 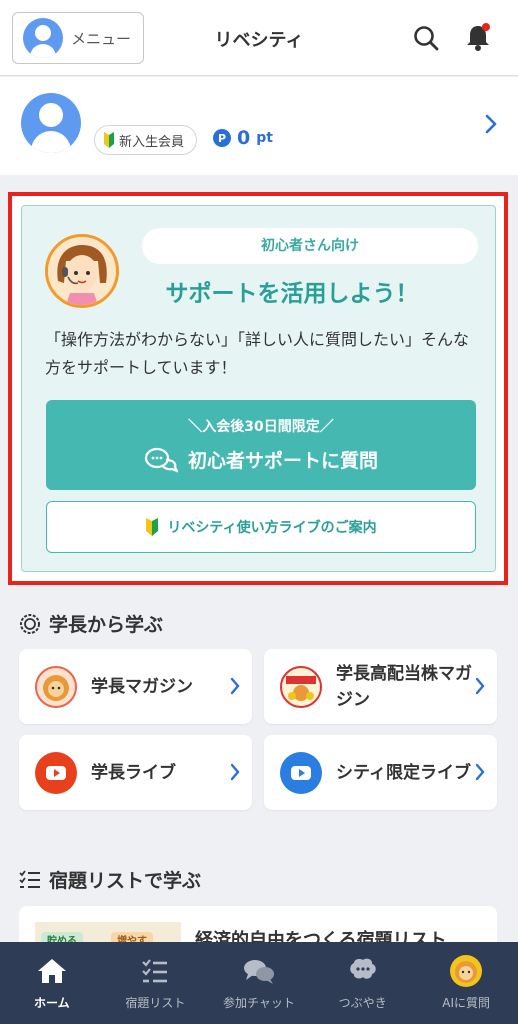 What do you see at coordinates (56, 687) in the screenshot?
I see `lion-icon` at bounding box center [56, 687].